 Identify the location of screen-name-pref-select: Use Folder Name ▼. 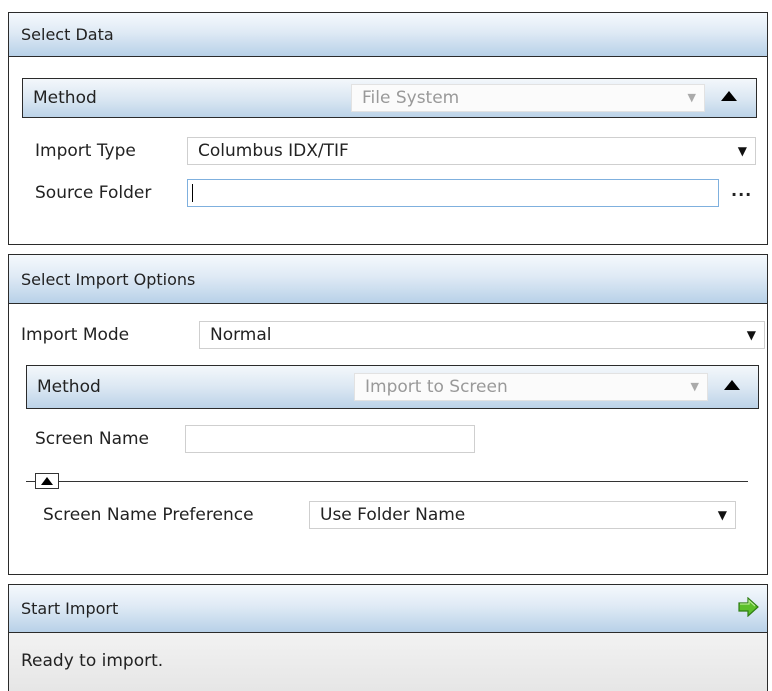
(522, 515).